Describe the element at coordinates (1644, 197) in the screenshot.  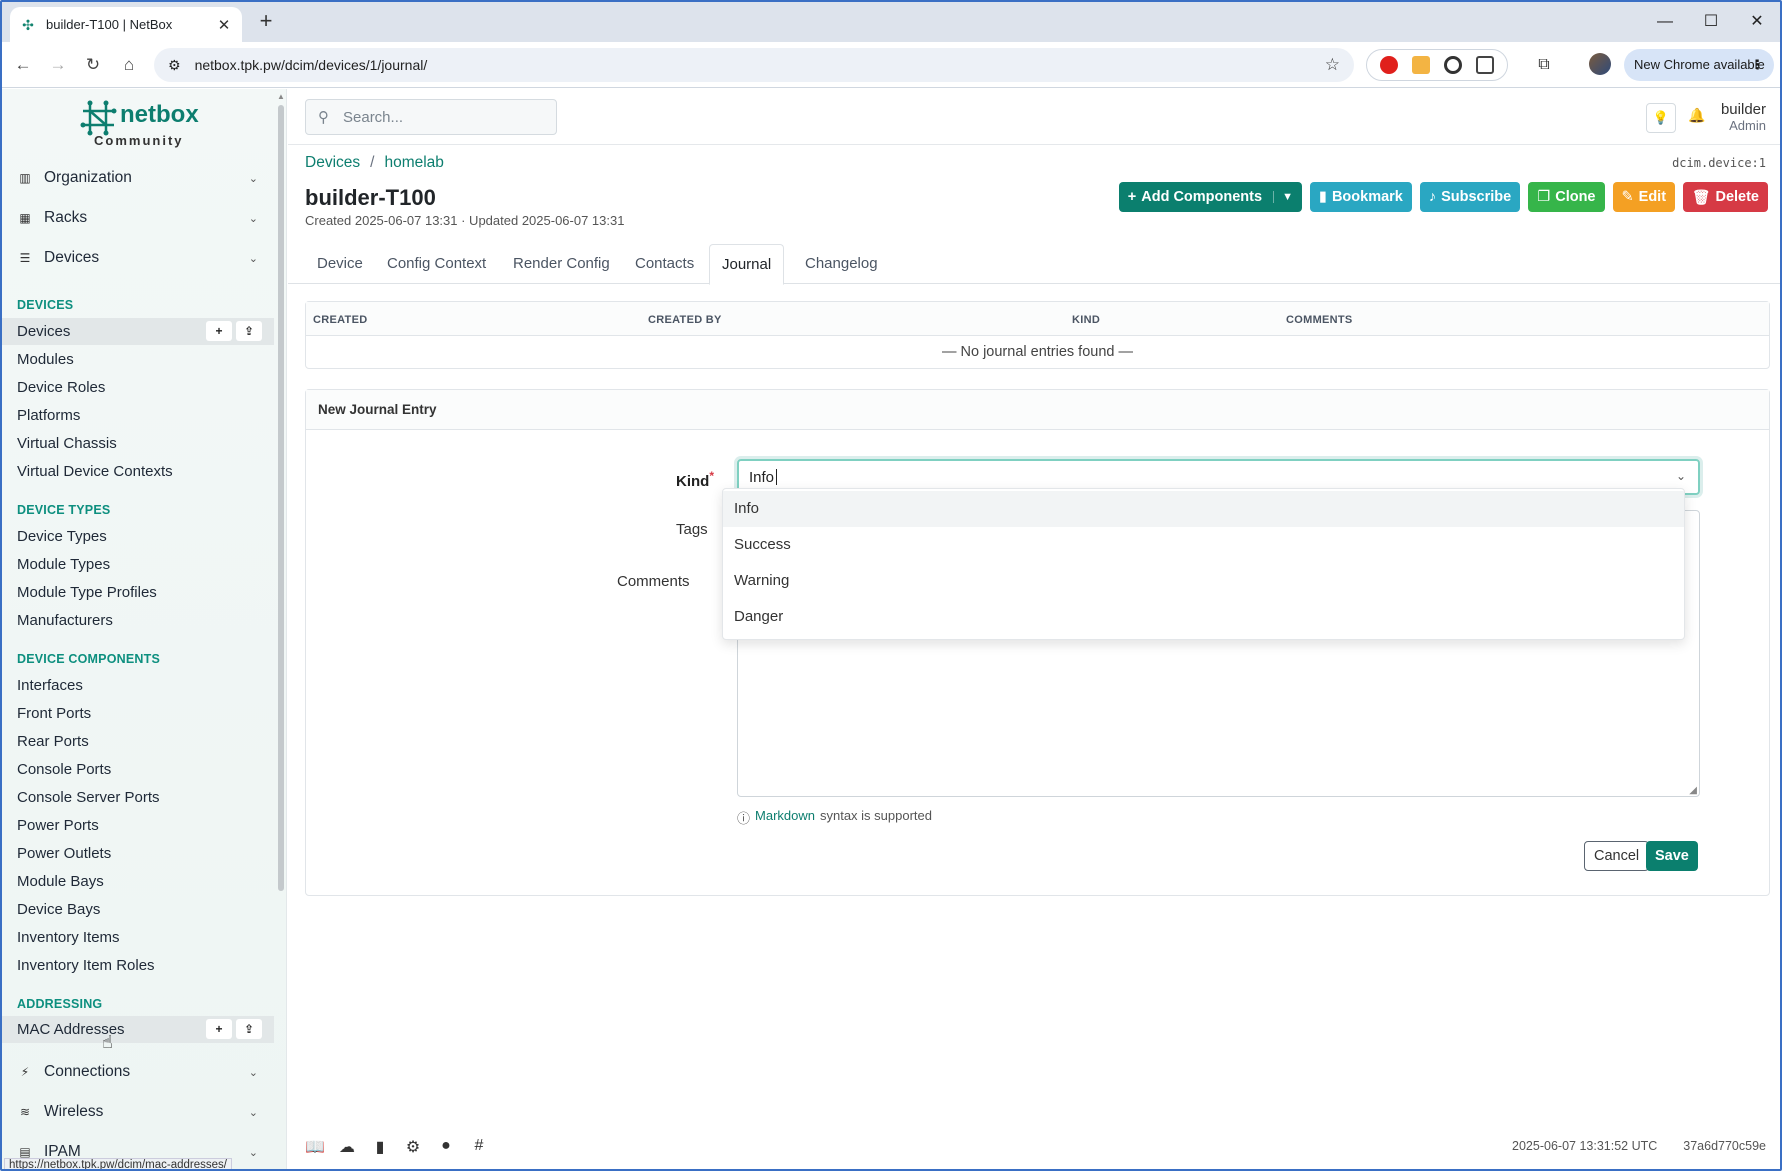
I see `edit-button: ✎ Edit` at that location.